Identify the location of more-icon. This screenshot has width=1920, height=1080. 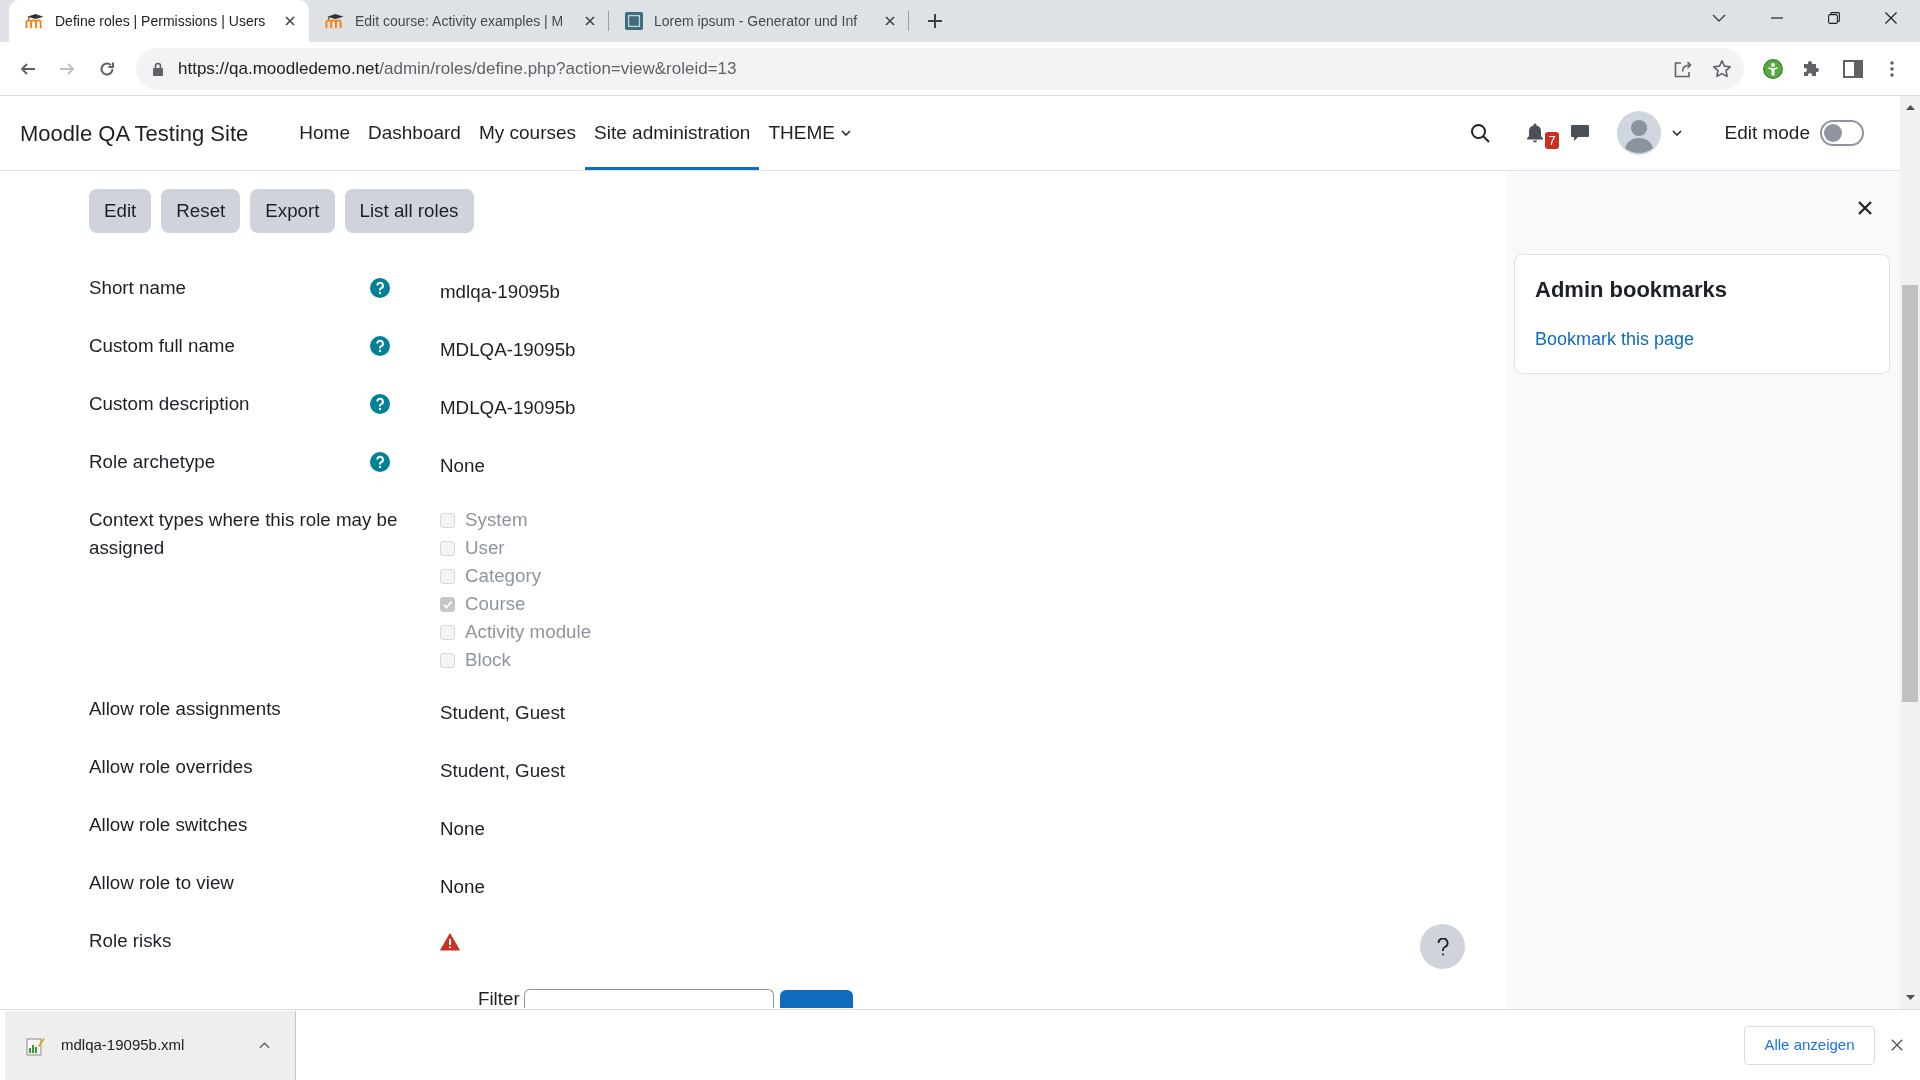
(1892, 68).